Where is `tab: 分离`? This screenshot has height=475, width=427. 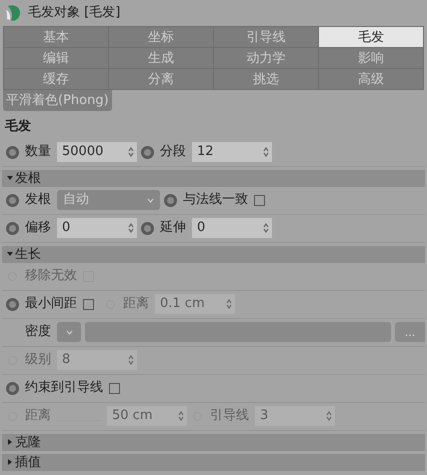
tab: 分离 is located at coordinates (161, 79).